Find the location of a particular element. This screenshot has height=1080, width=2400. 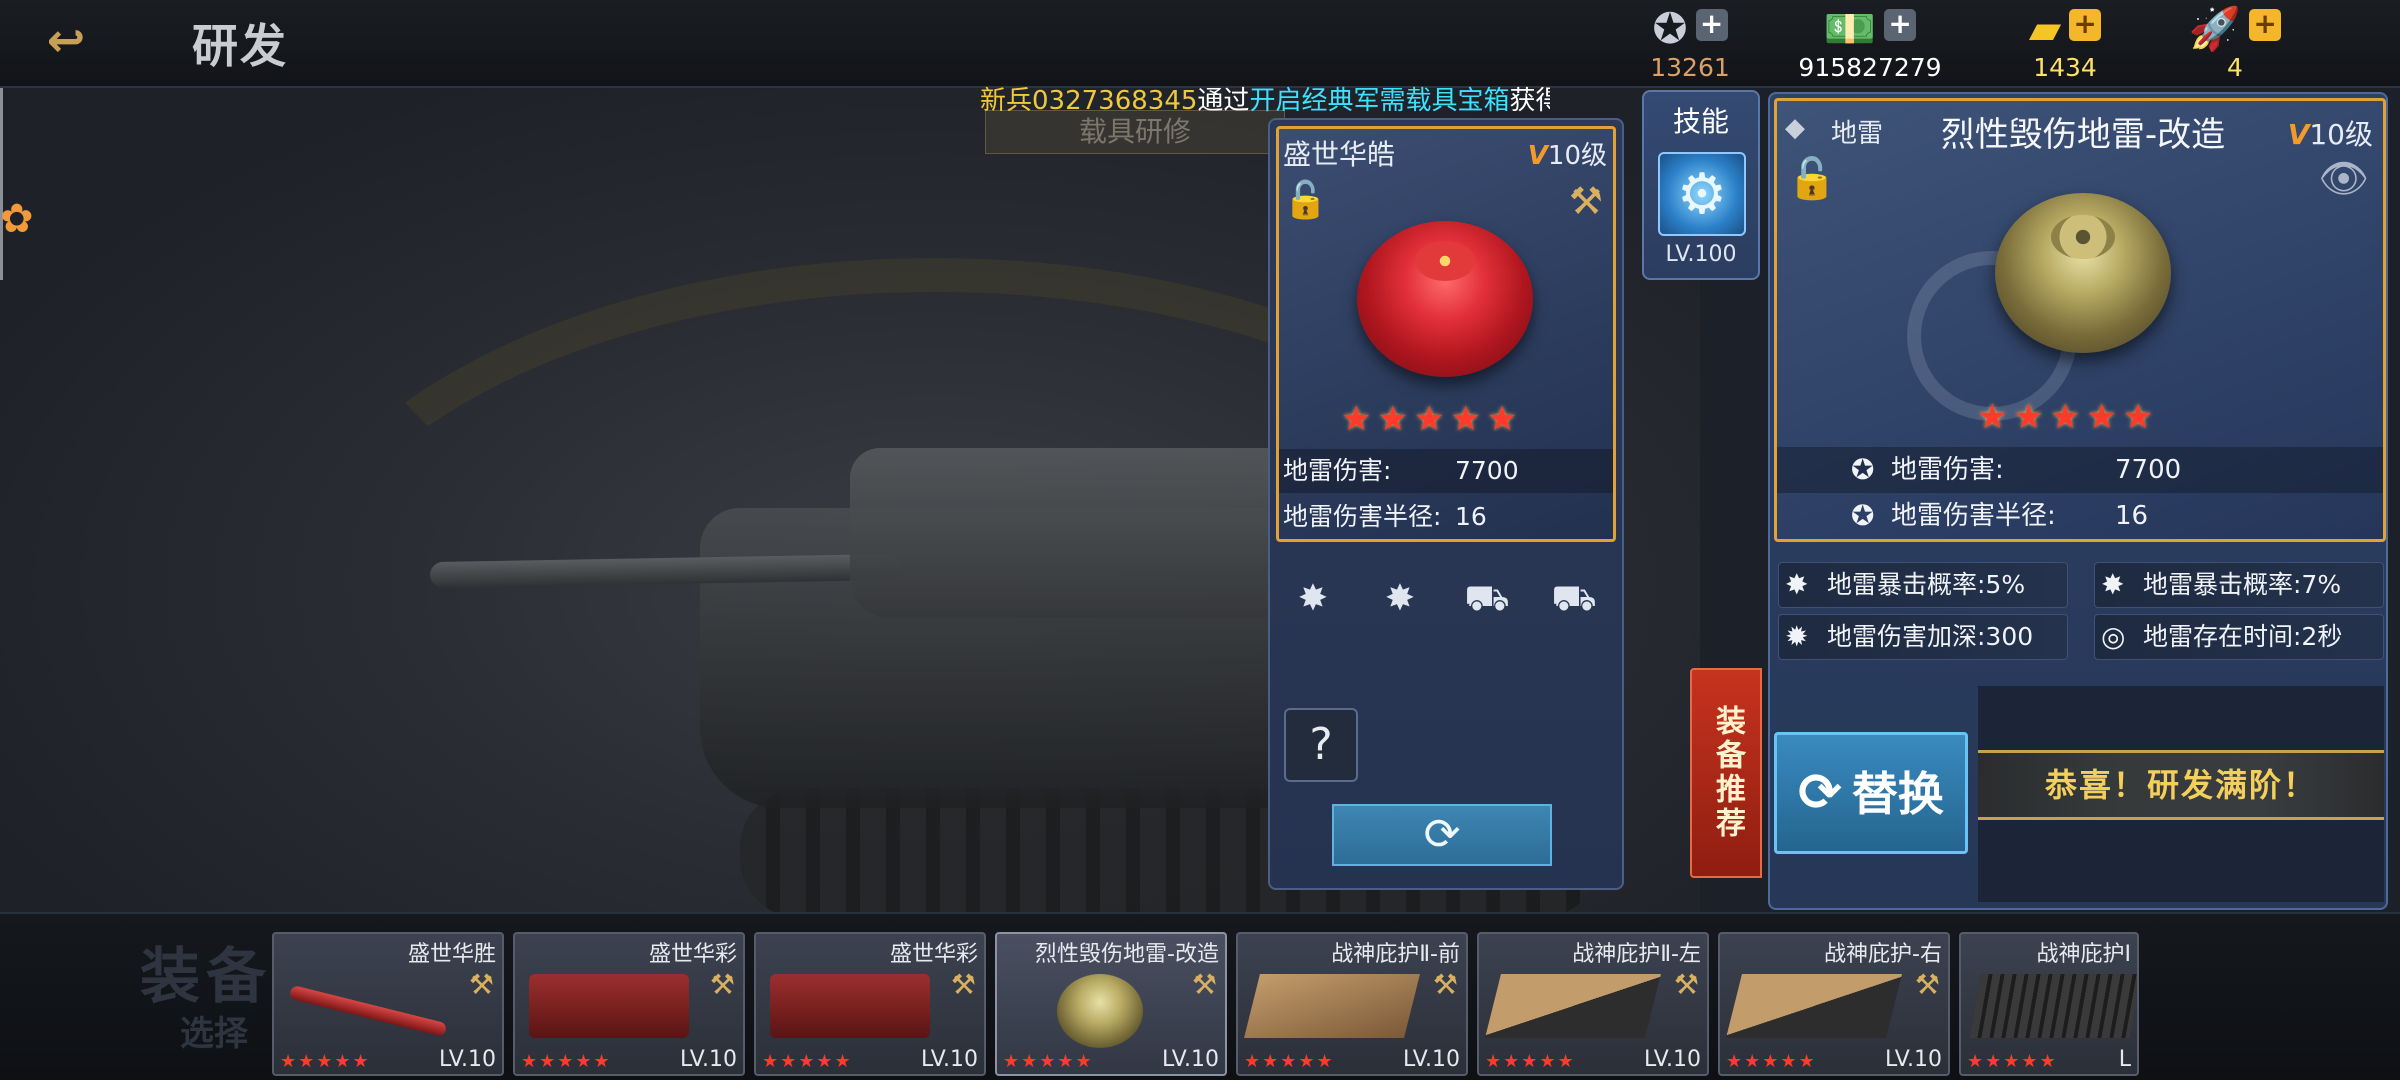

currency-rocket: 🚀 + 4 is located at coordinates (2235, 44).